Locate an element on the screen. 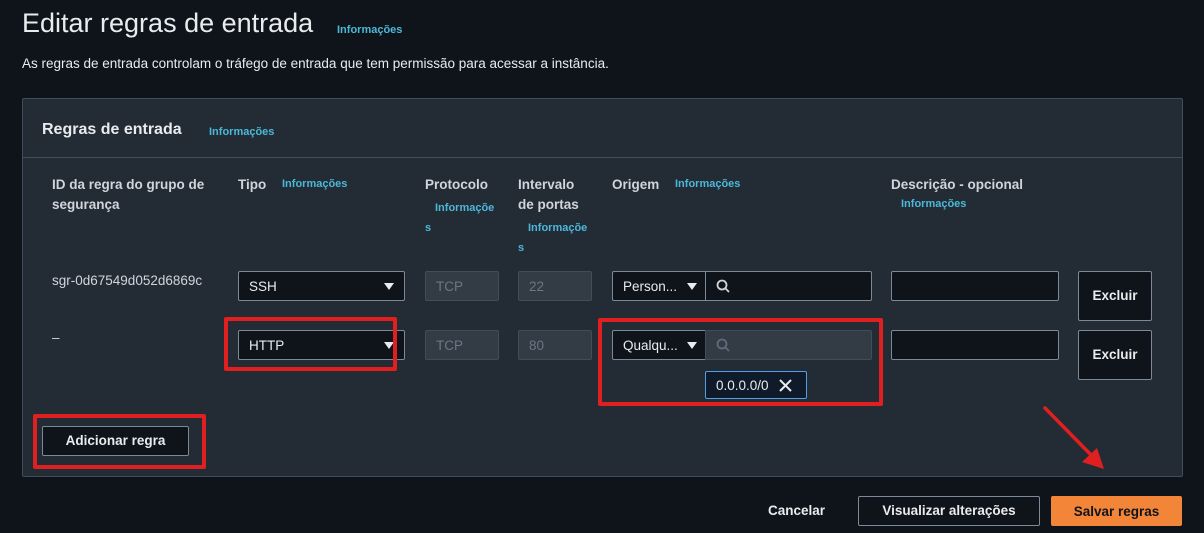 This screenshot has width=1204, height=533. column-header-description: Descrição - opcional is located at coordinates (957, 184).